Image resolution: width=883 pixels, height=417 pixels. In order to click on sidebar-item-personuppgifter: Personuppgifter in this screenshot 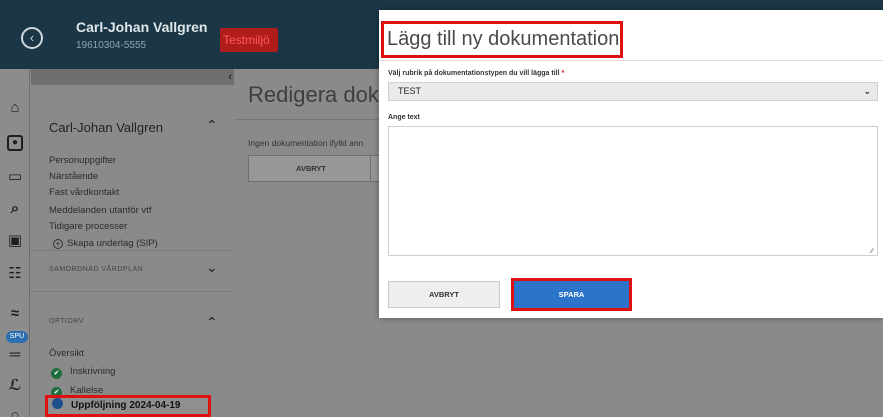, I will do `click(82, 160)`.